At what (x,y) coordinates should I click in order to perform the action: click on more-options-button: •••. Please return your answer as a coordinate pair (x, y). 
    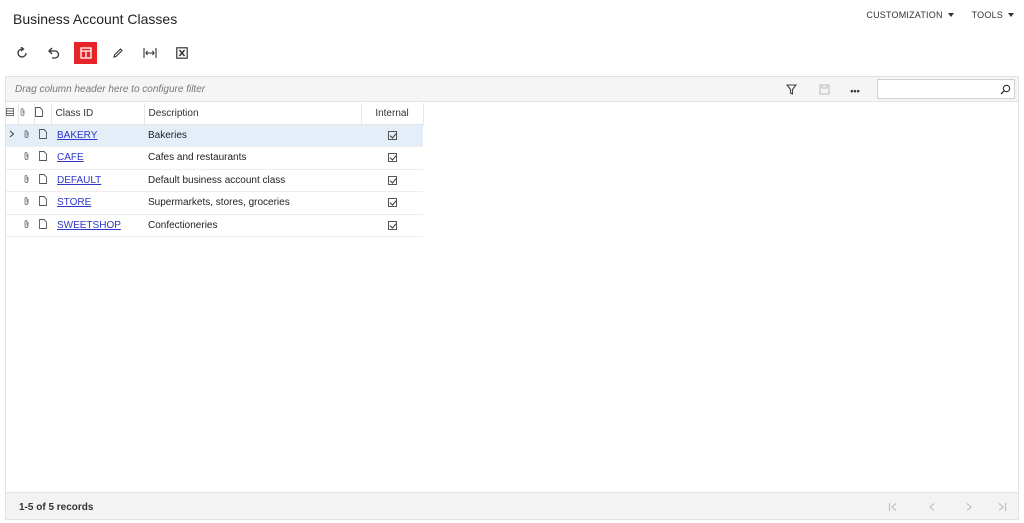
    Looking at the image, I should click on (855, 91).